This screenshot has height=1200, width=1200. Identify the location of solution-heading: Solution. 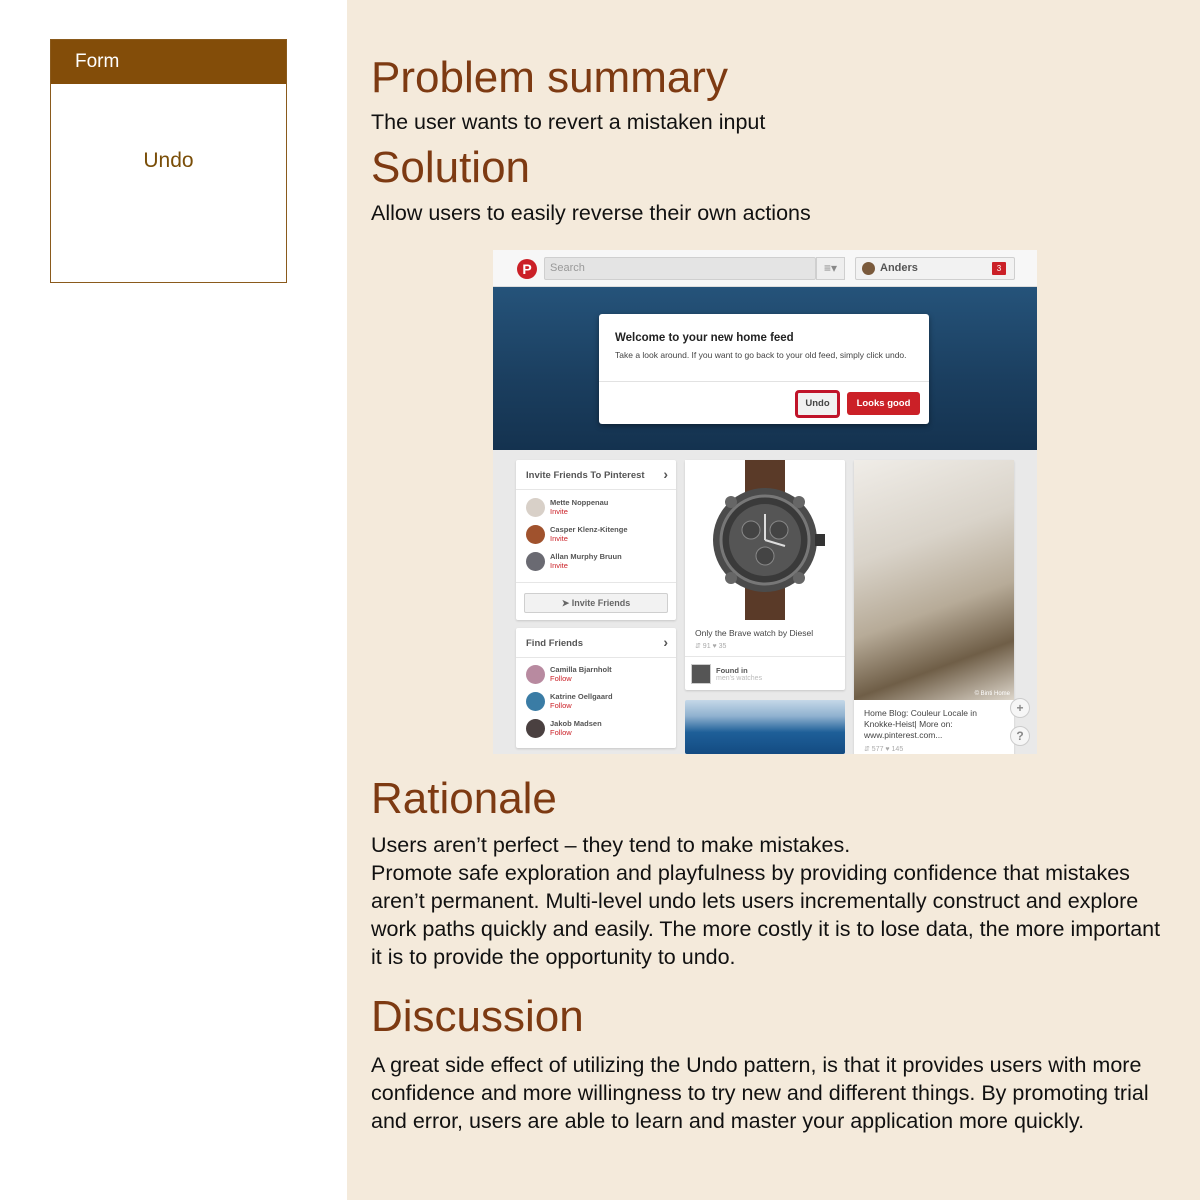
(451, 167).